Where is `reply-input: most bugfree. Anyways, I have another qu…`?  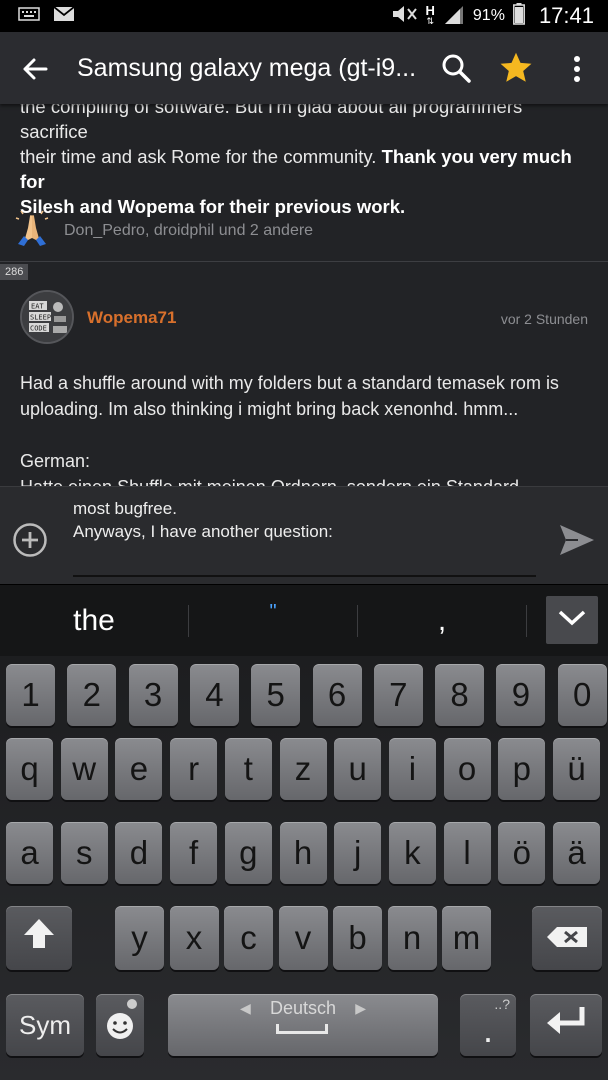
reply-input: most bugfree. Anyways, I have another qu… is located at coordinates (303, 520).